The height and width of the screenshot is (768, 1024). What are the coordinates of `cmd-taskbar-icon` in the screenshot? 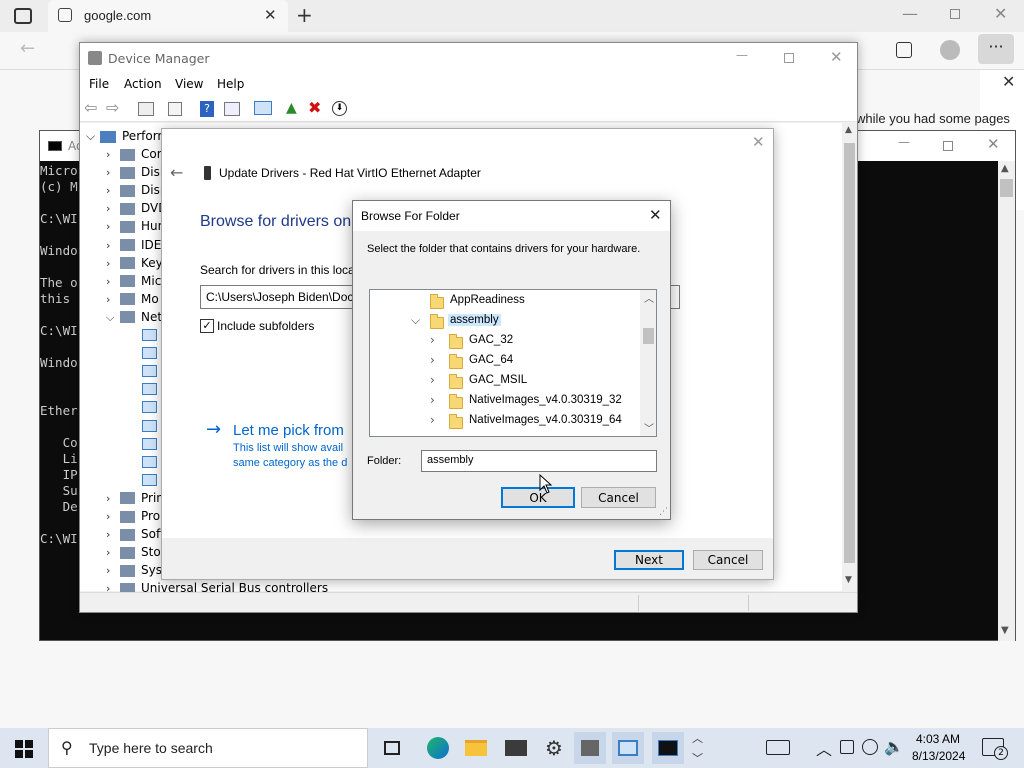 It's located at (668, 748).